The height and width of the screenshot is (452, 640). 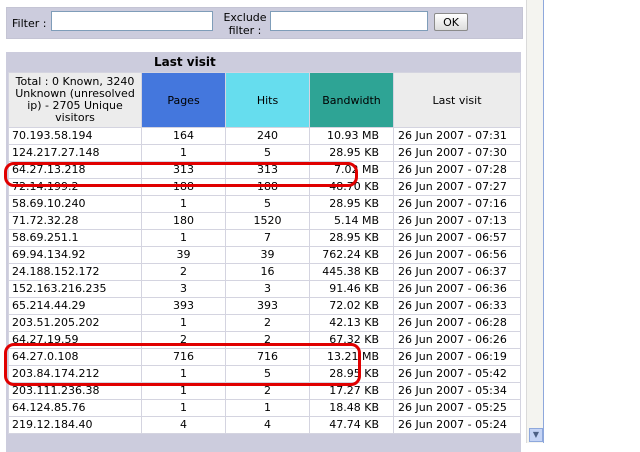 I want to click on bandwidth-cell: 445.38 KB, so click(x=351, y=272).